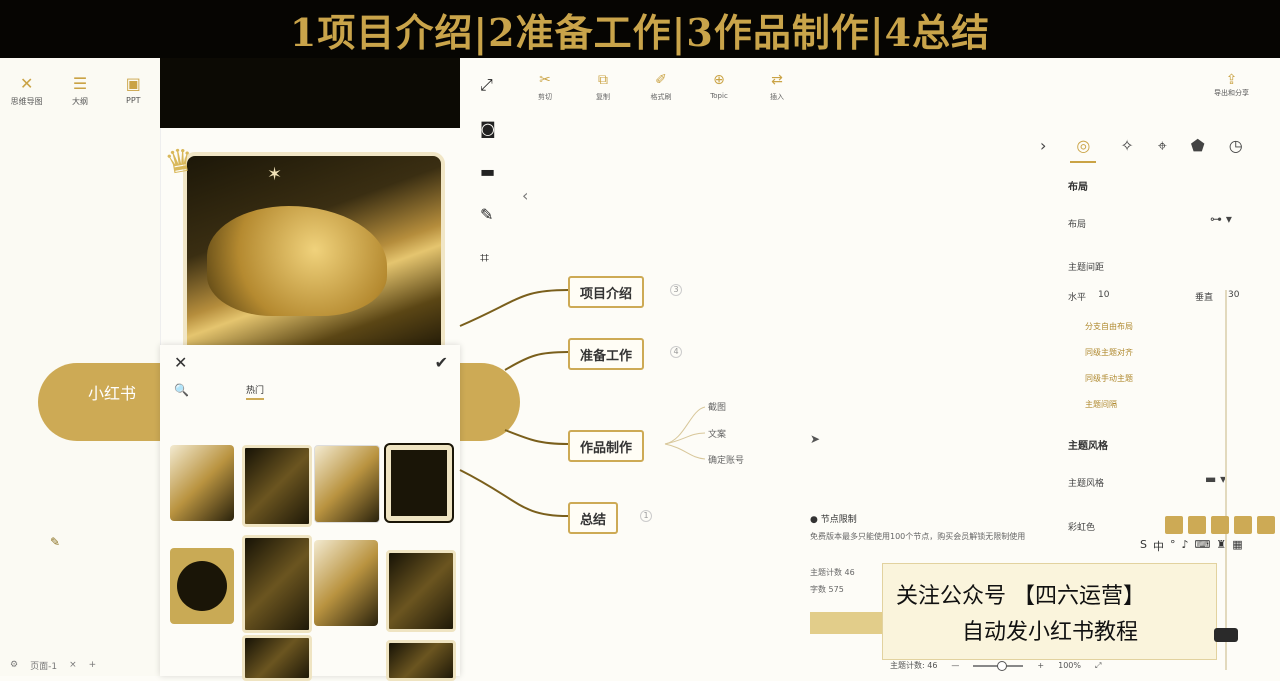  I want to click on layout-option: 同级手动主题, so click(1109, 378).